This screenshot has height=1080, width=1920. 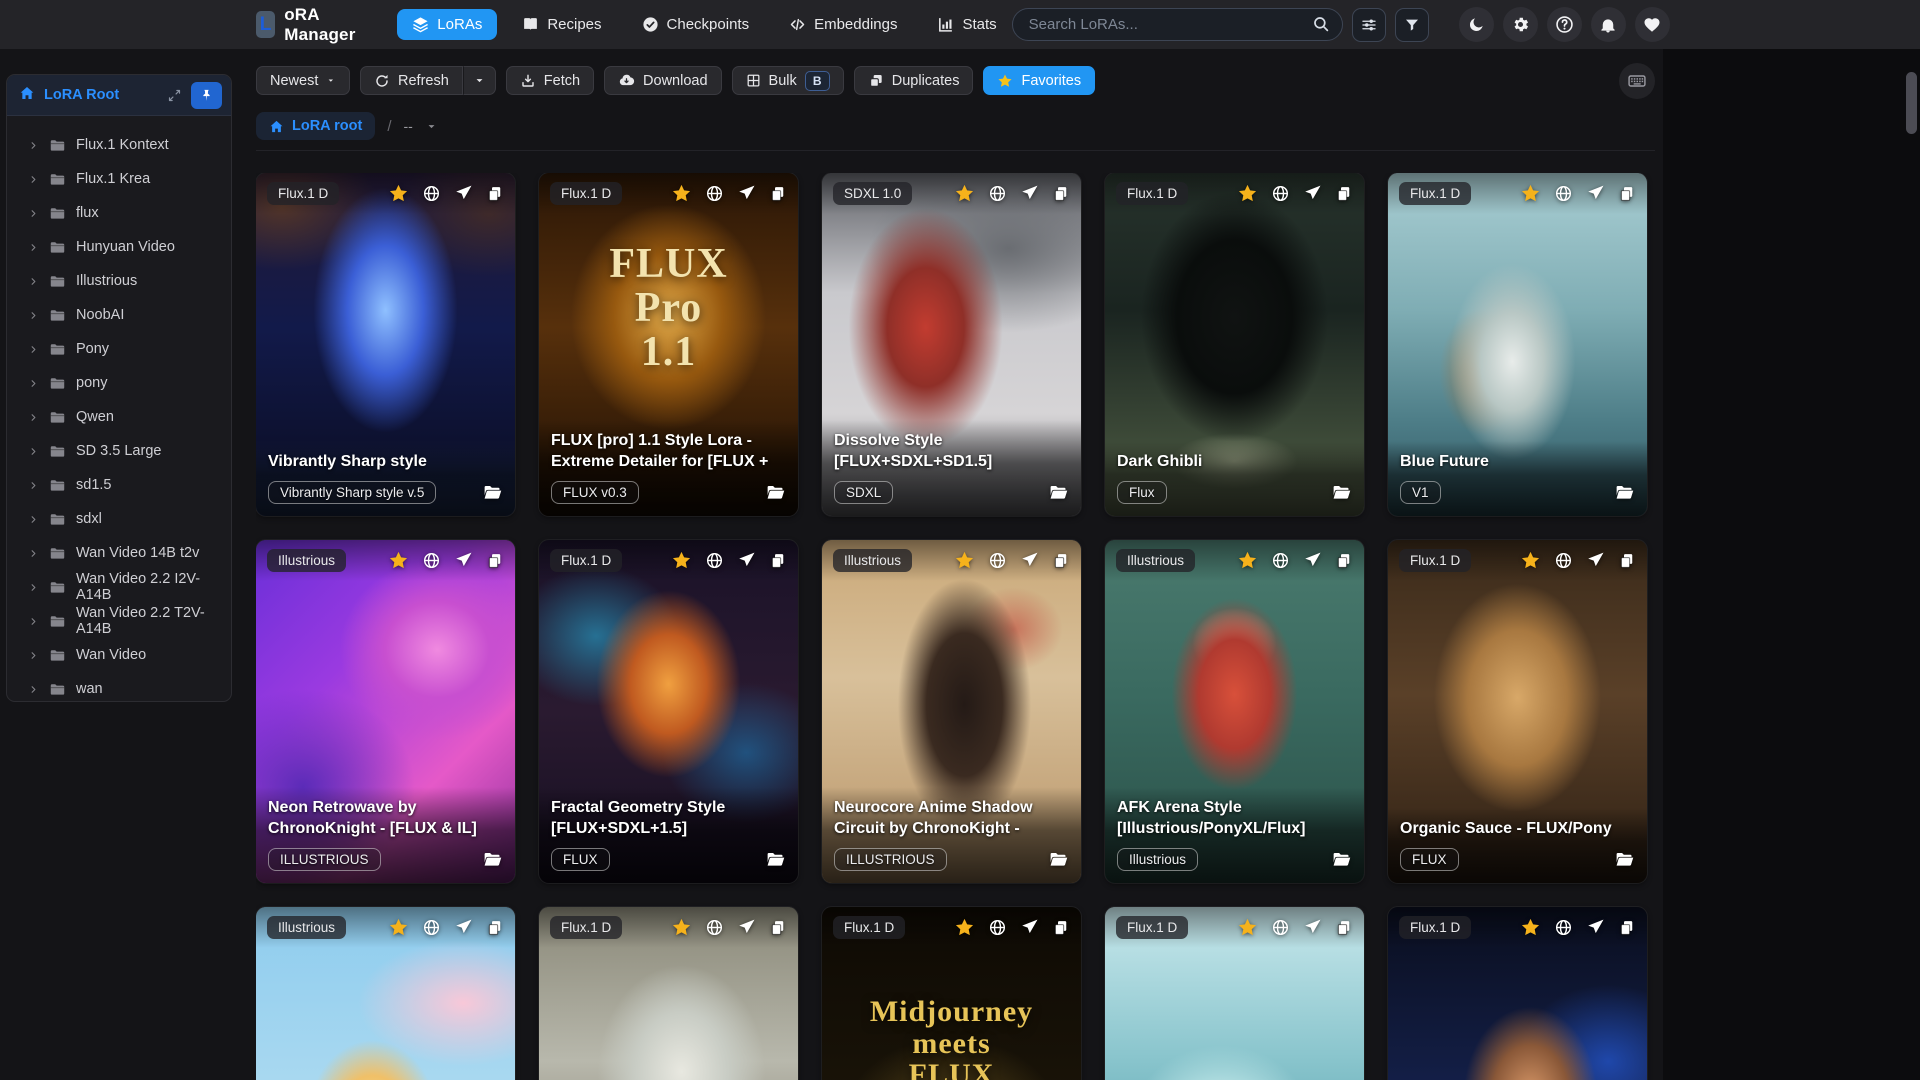 I want to click on nav-tab-recipes: Recipes, so click(x=561, y=24).